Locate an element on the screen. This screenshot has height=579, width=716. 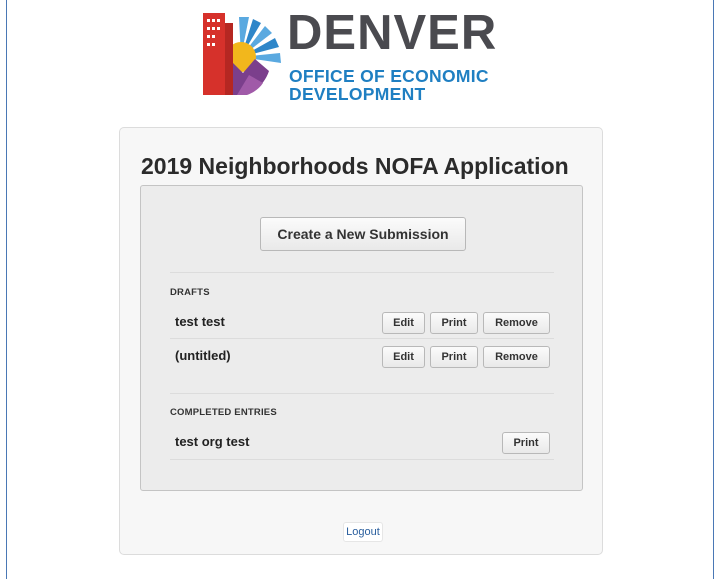
create-submission-button: Create a New Submission is located at coordinates (363, 234).